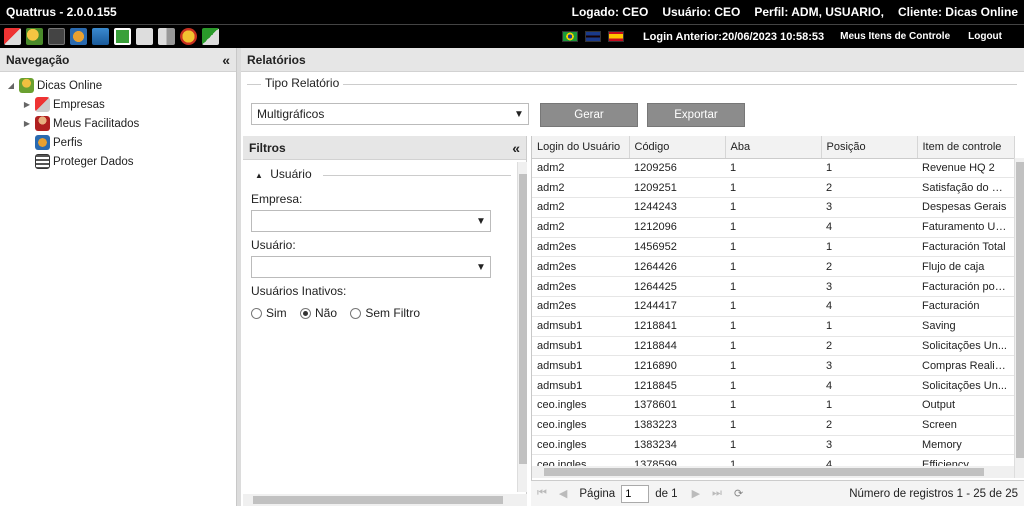 This screenshot has height=506, width=1024. Describe the element at coordinates (592, 36) in the screenshot. I see `uk-flag-icon` at that location.